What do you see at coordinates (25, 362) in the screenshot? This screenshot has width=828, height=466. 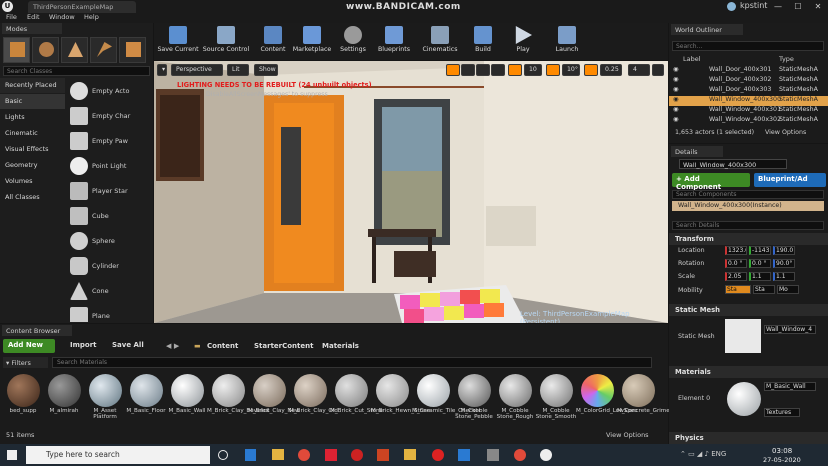 I see `filters-button: ▾ Filters` at bounding box center [25, 362].